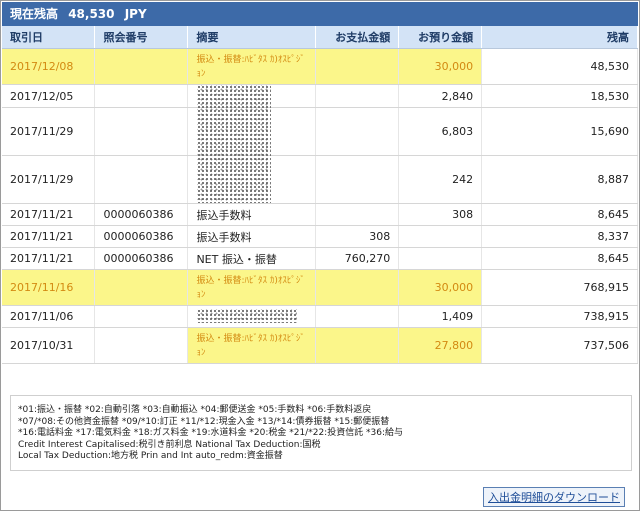 The width and height of the screenshot is (640, 511). Describe the element at coordinates (357, 37) in the screenshot. I see `col-header-payment: お支払金額` at that location.